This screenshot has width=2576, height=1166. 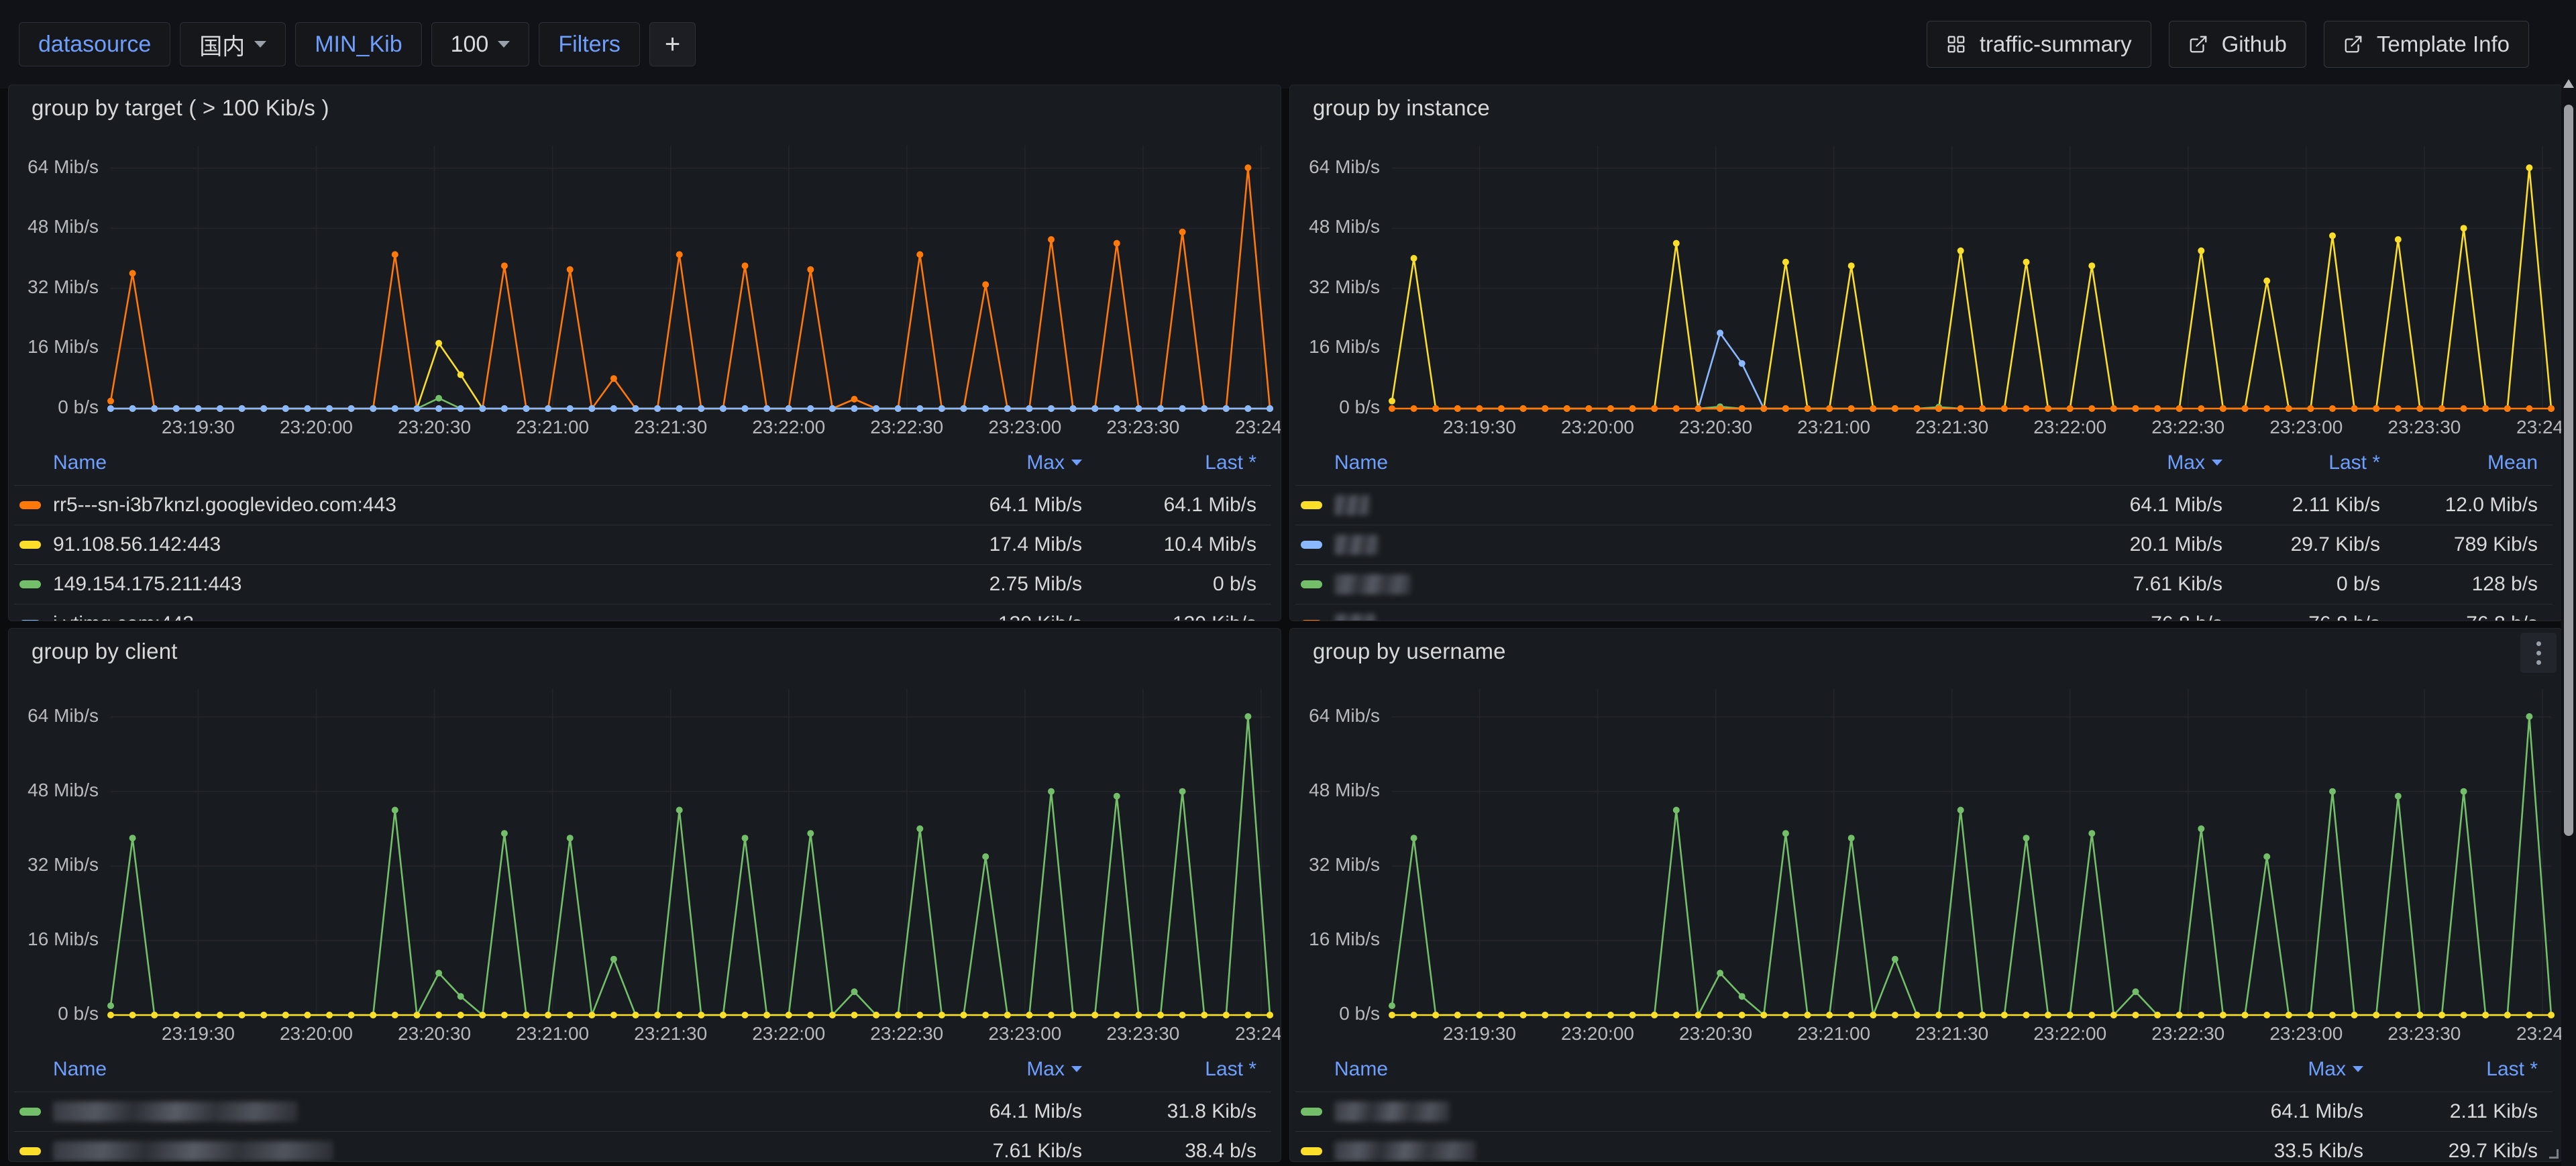 What do you see at coordinates (2055, 44) in the screenshot?
I see `traffic-summary-label: traffic-summary` at bounding box center [2055, 44].